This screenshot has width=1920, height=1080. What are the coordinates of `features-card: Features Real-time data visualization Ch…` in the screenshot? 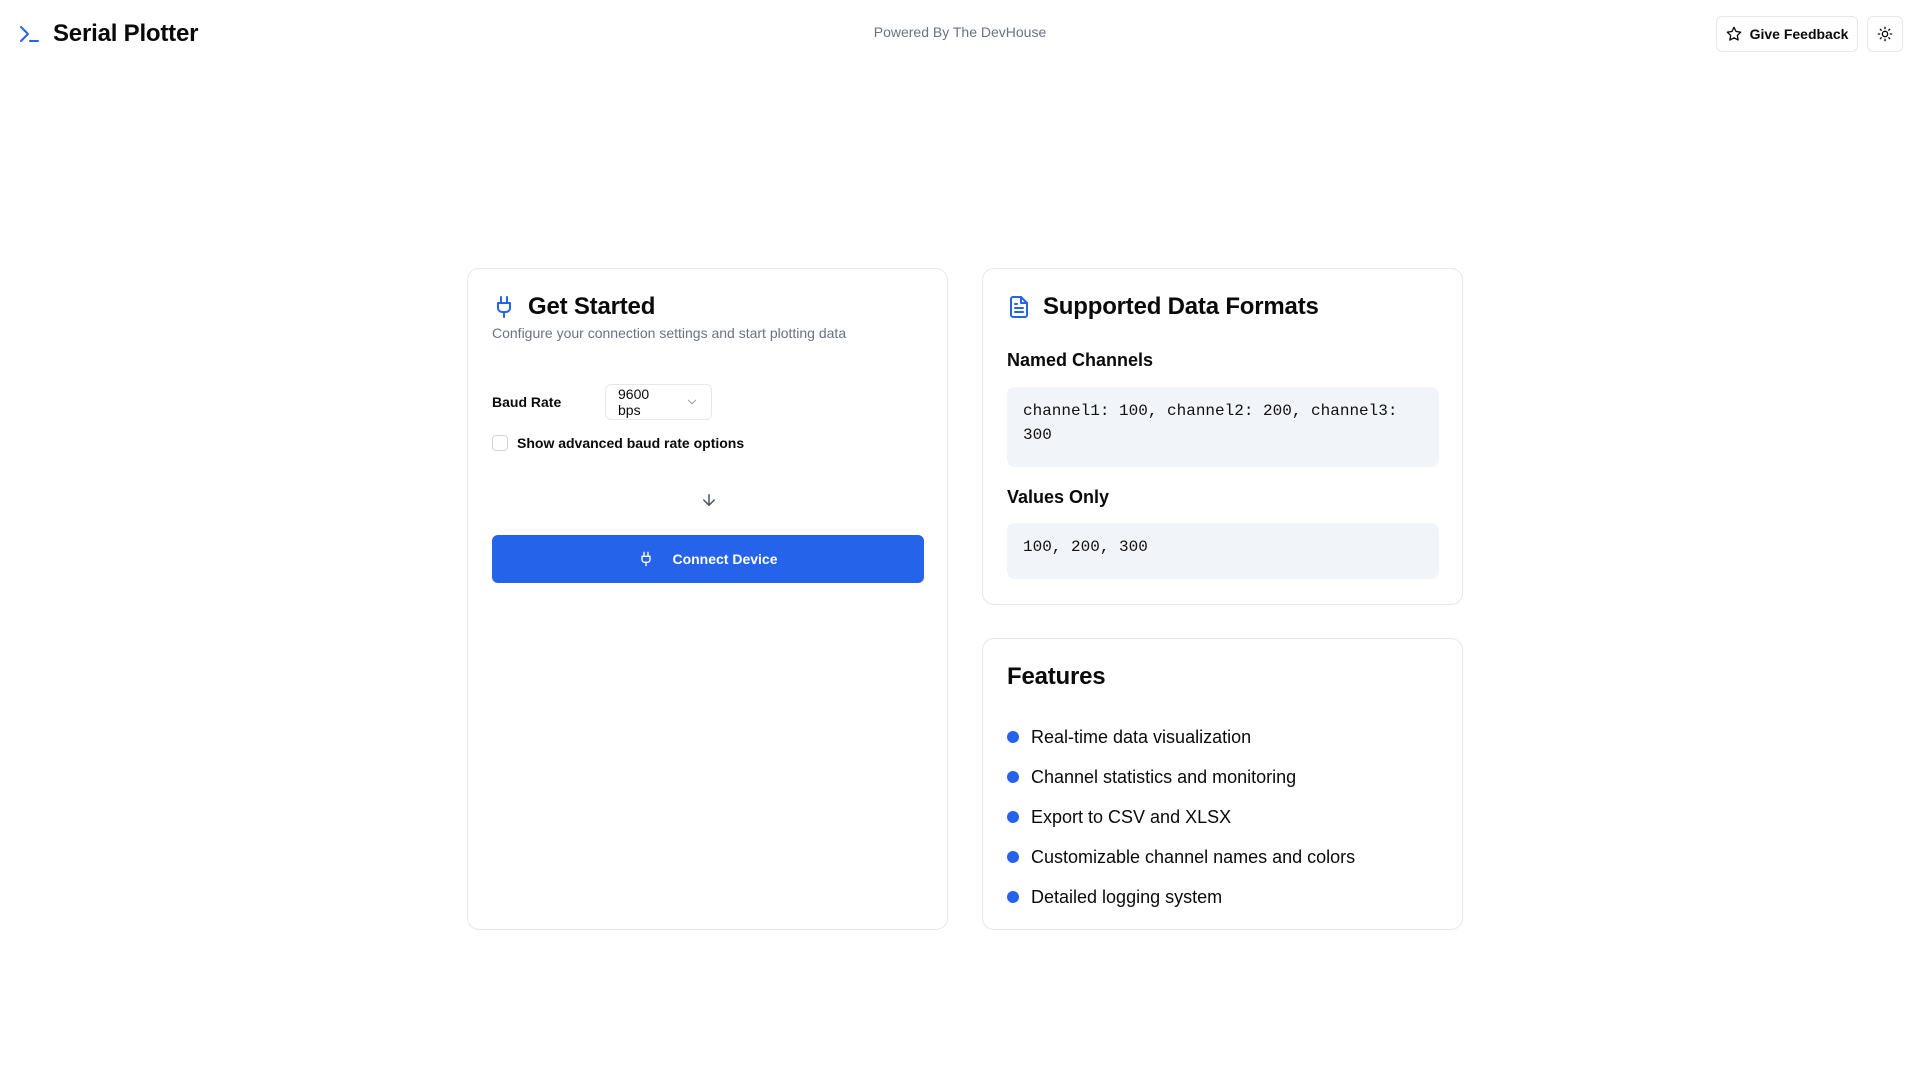 It's located at (1222, 784).